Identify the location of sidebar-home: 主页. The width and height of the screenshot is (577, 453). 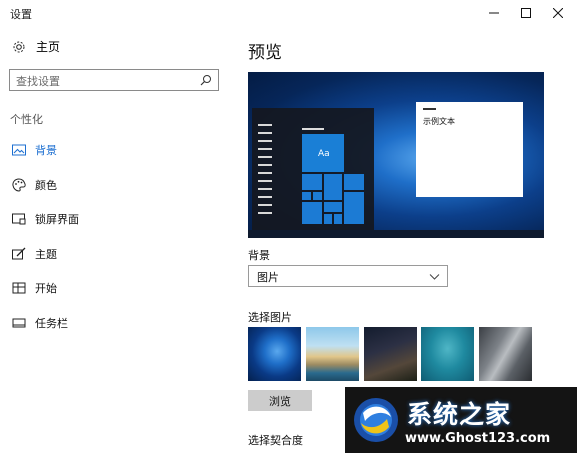
(36, 46).